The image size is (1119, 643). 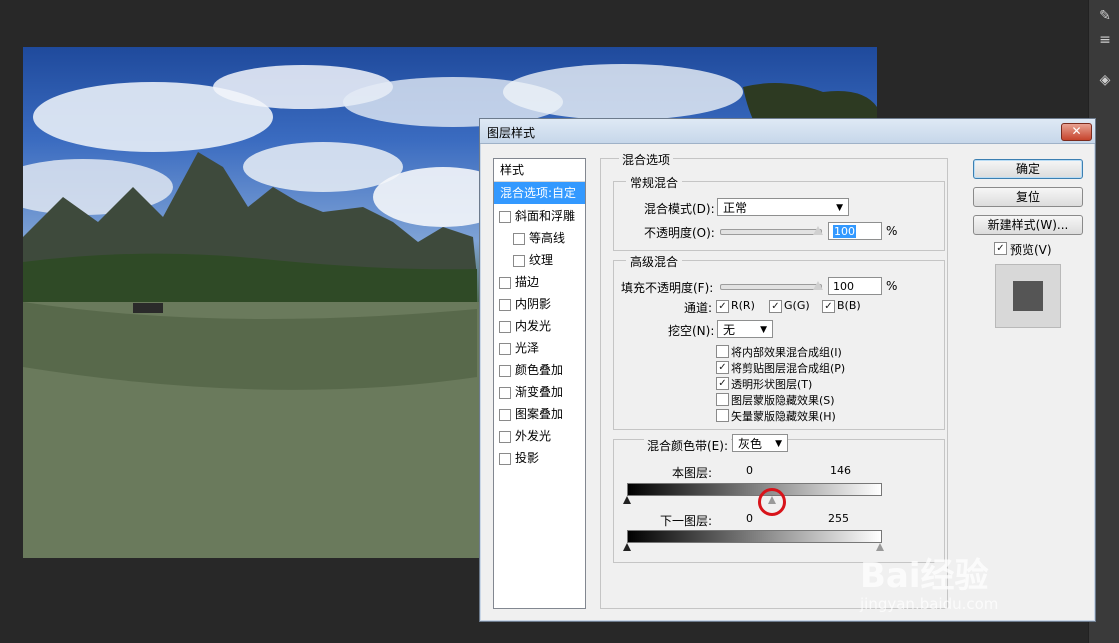 What do you see at coordinates (627, 500) in the screenshot?
I see `this-layer-black-slider` at bounding box center [627, 500].